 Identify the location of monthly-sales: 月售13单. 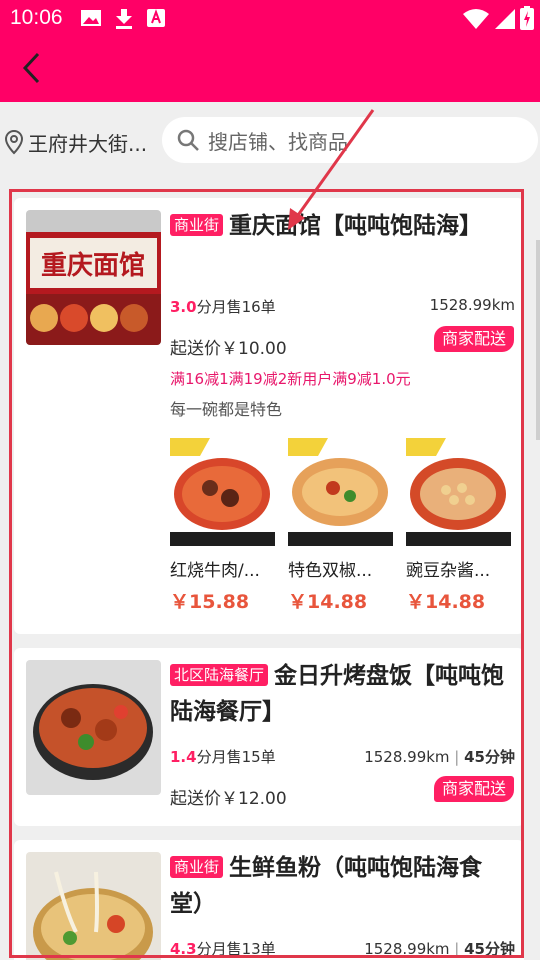
(243, 949).